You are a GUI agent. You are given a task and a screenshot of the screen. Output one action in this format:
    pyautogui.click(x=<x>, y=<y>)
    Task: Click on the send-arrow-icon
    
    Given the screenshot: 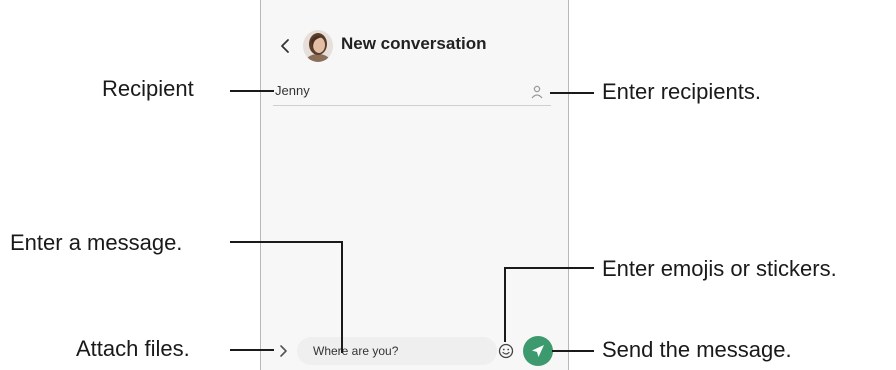 What is the action you would take?
    pyautogui.click(x=538, y=351)
    